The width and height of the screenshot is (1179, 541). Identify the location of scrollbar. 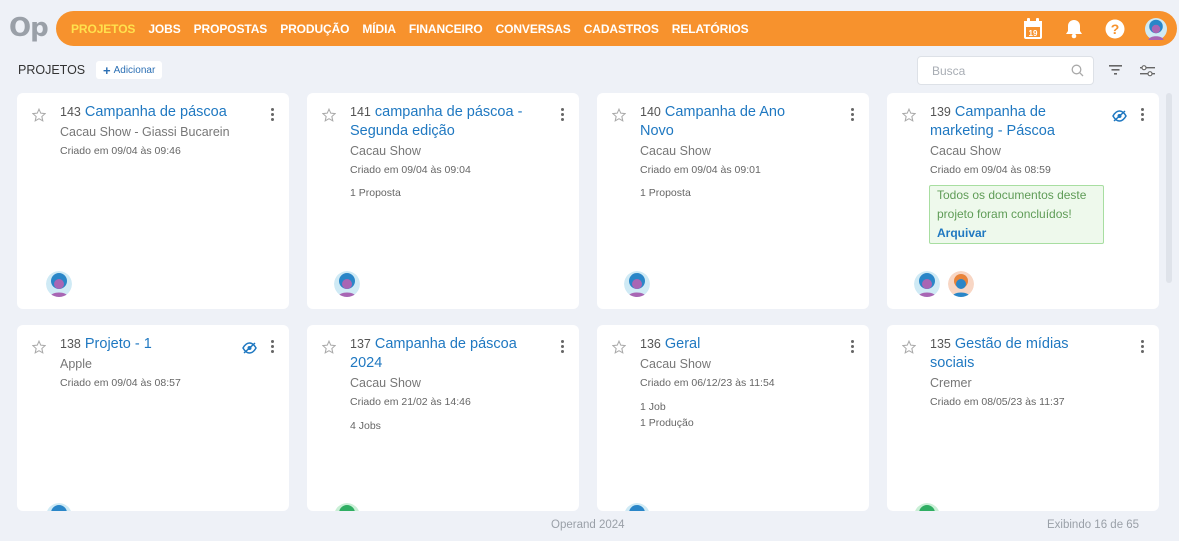
(1169, 188).